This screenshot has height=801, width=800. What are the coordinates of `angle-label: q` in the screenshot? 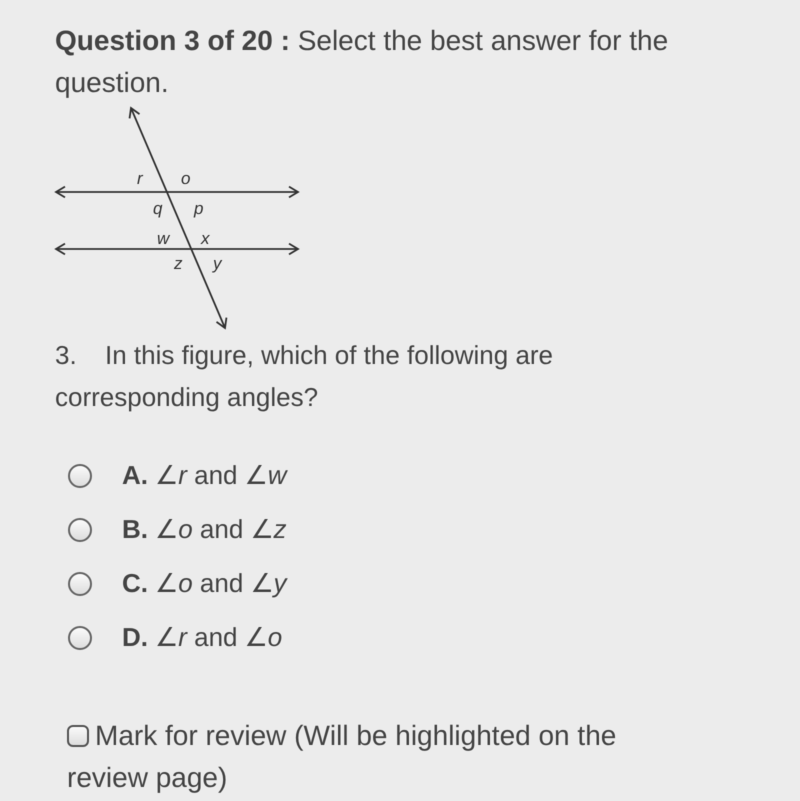 It's located at (157, 208).